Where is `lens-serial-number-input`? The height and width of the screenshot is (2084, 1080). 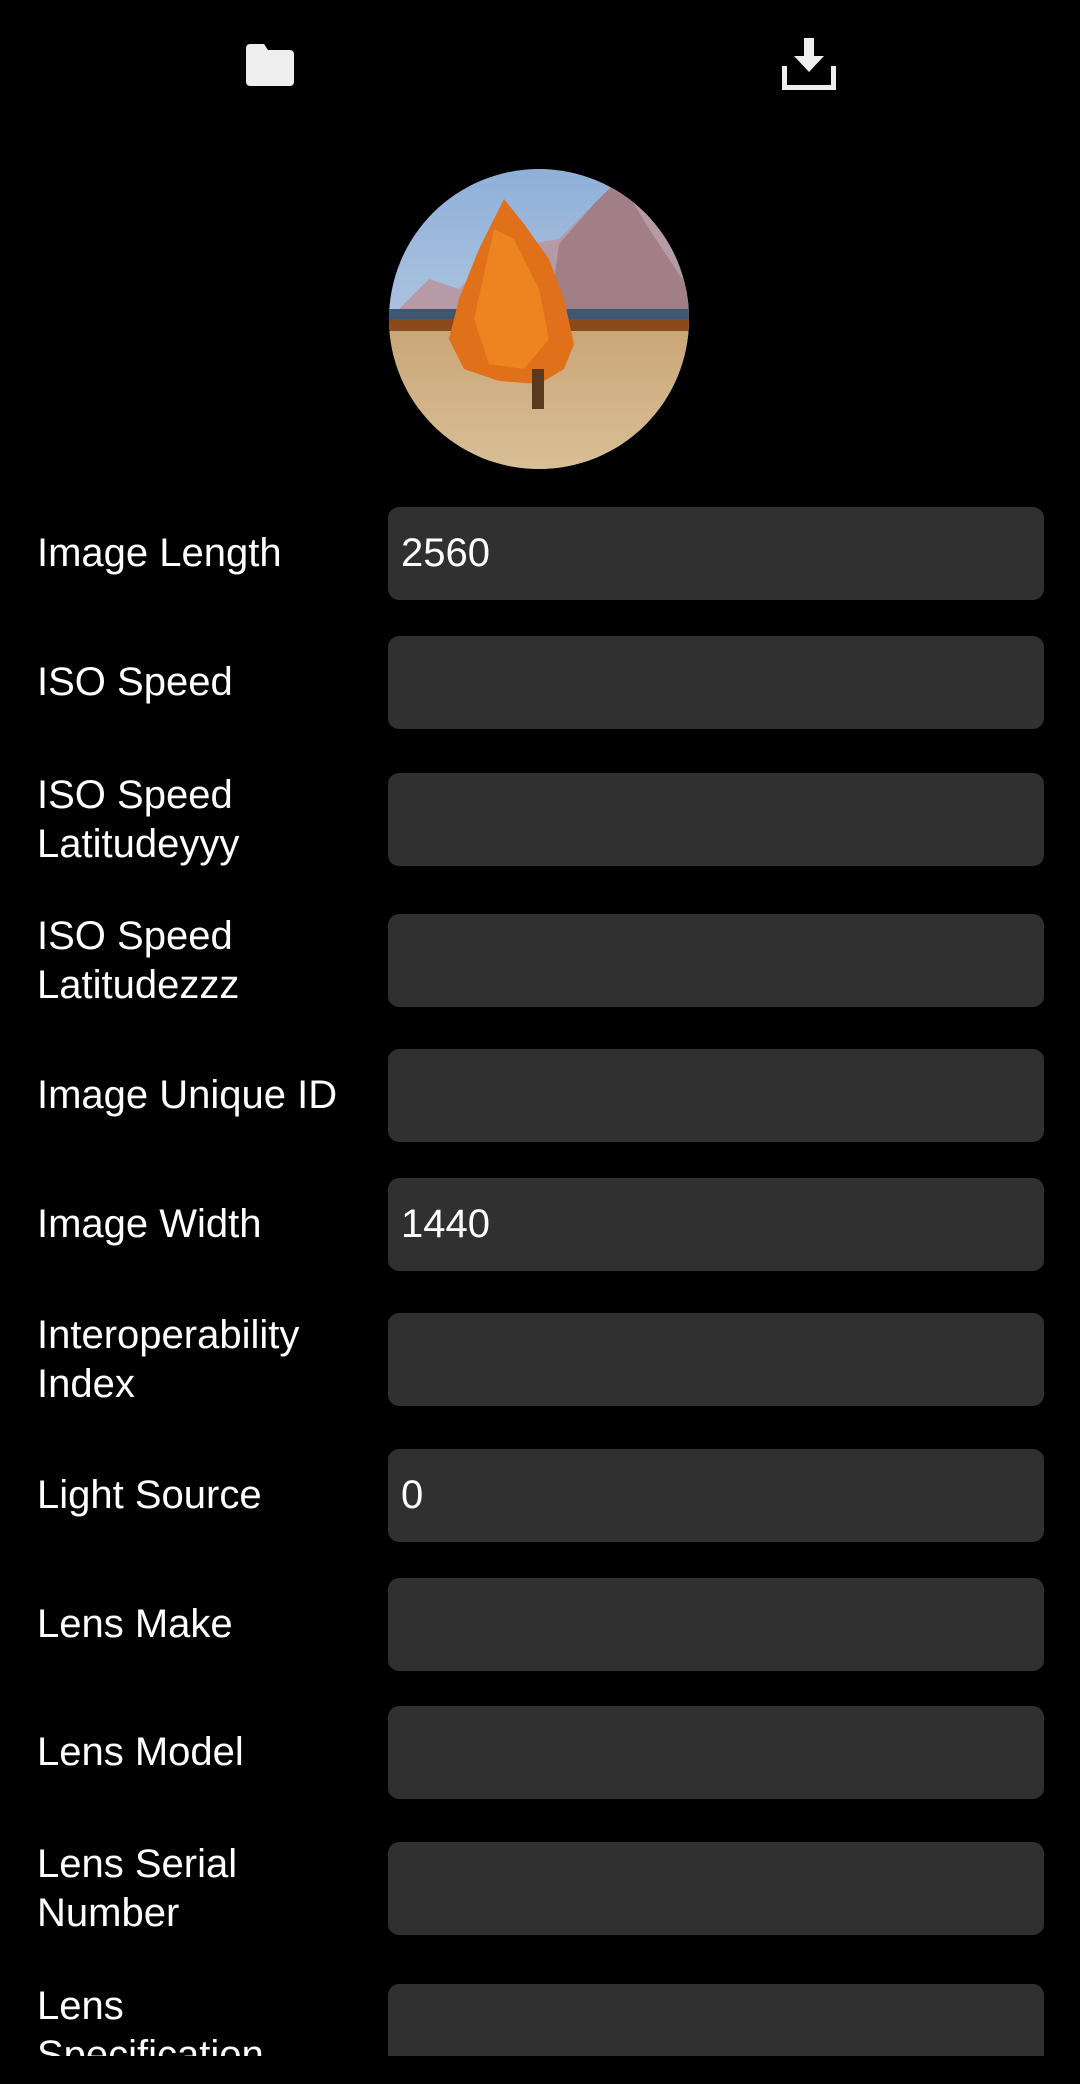
lens-serial-number-input is located at coordinates (716, 1888).